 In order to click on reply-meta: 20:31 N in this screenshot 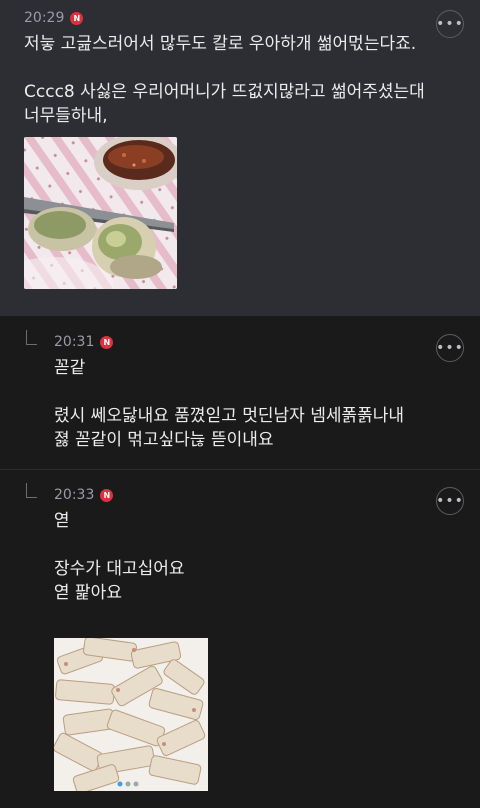, I will do `click(84, 342)`.